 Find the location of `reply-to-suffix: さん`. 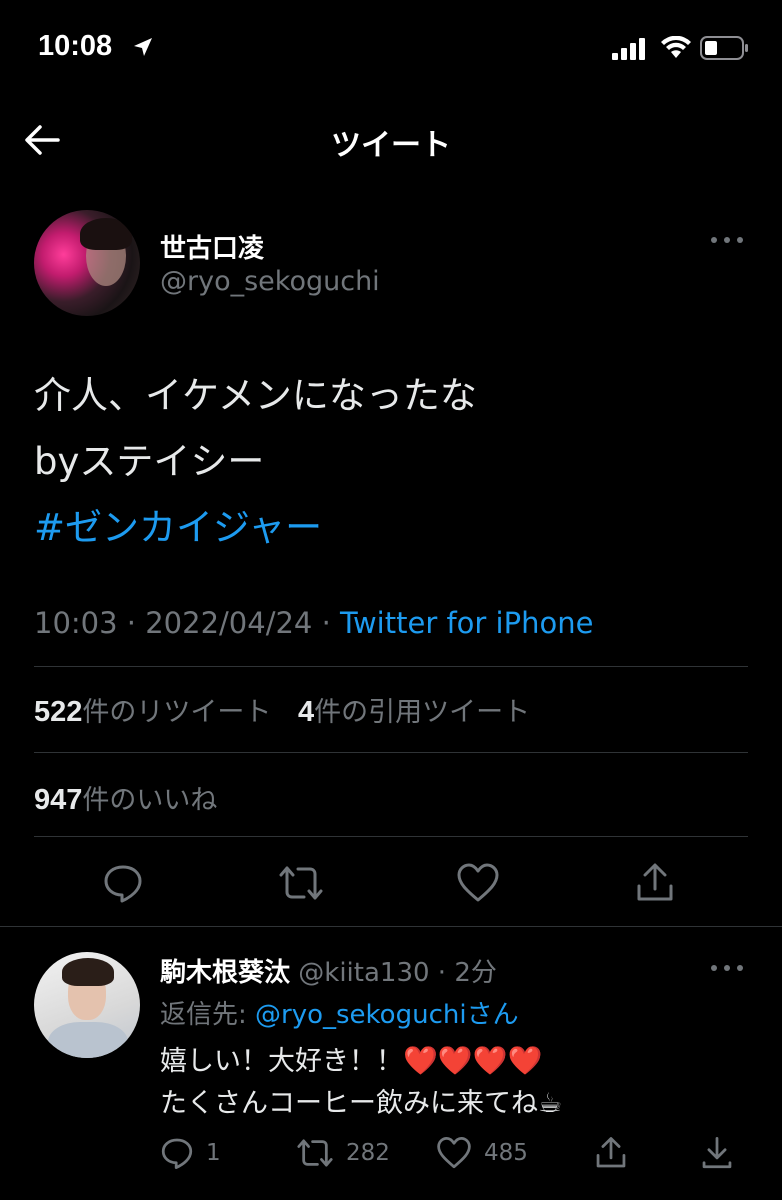

reply-to-suffix: さん is located at coordinates (492, 1015).